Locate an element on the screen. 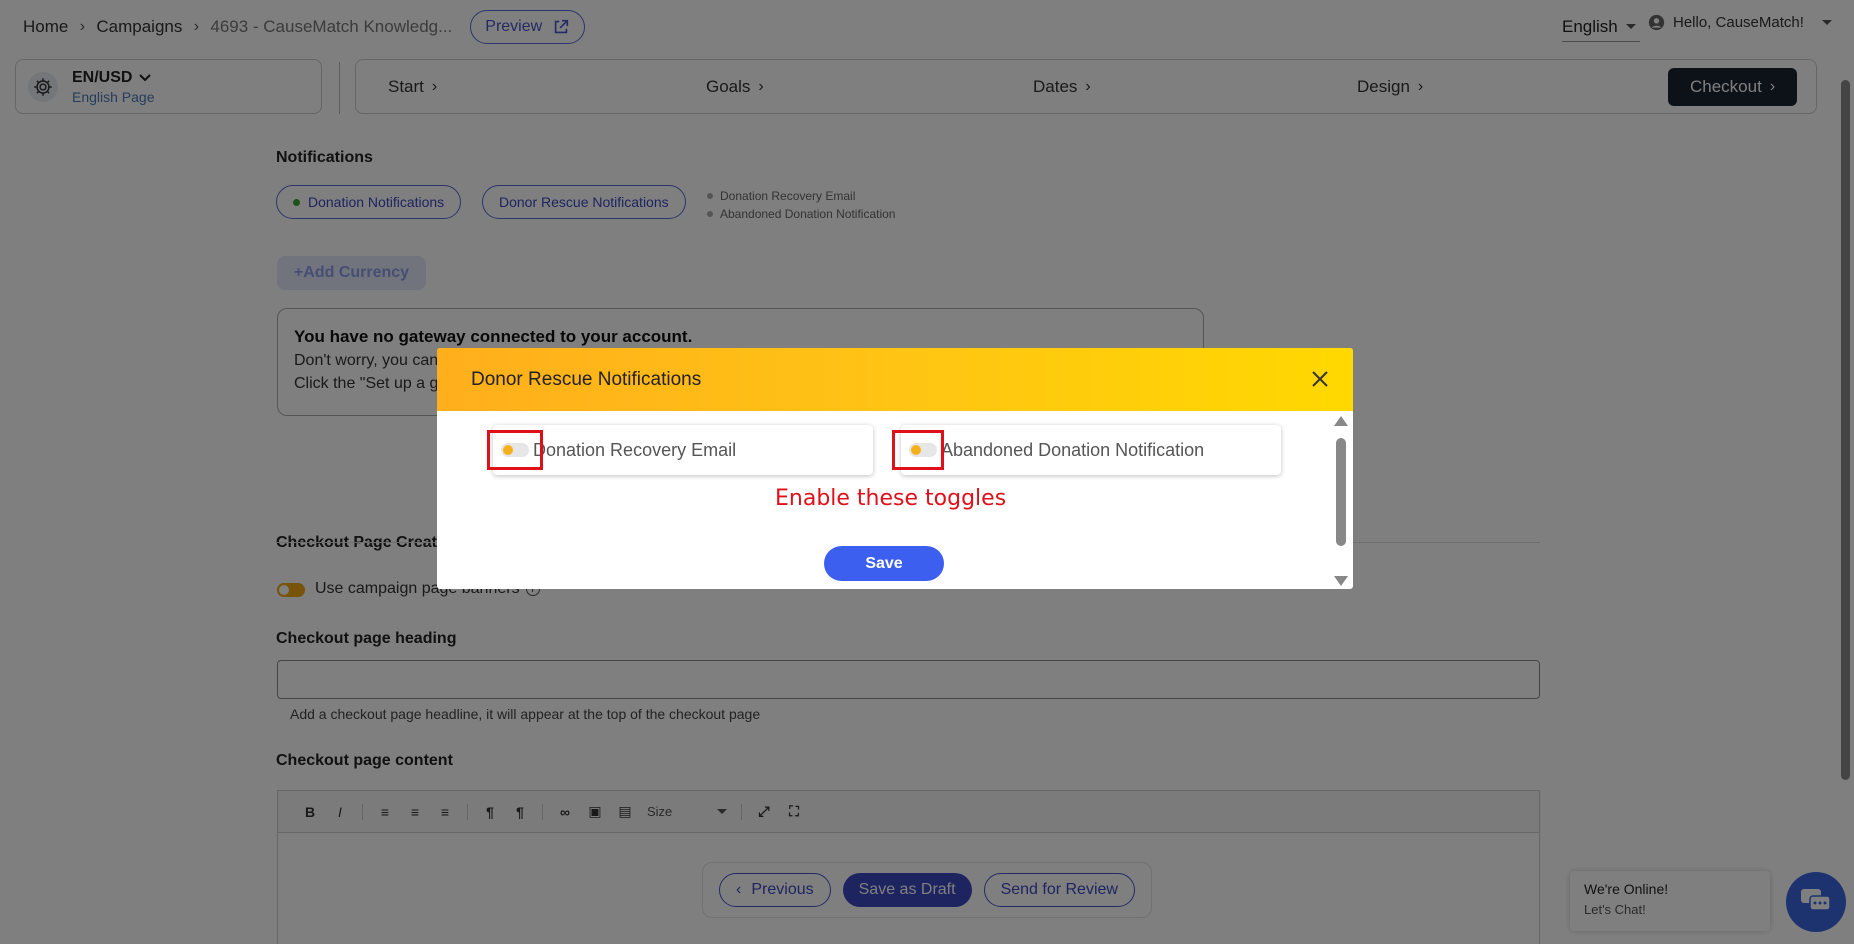 The width and height of the screenshot is (1854, 944). scroll-up-icon is located at coordinates (1341, 421).